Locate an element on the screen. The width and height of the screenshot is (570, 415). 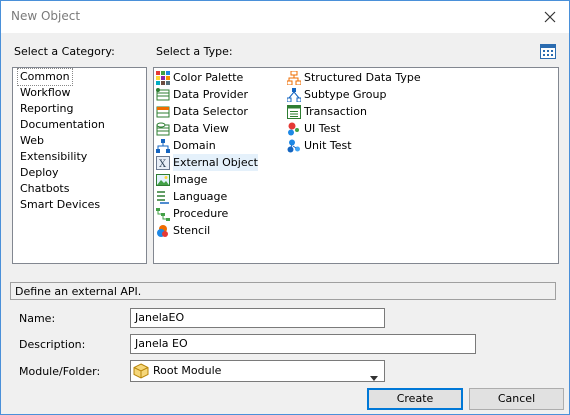
category-item-deploy: Deploy is located at coordinates (39, 173).